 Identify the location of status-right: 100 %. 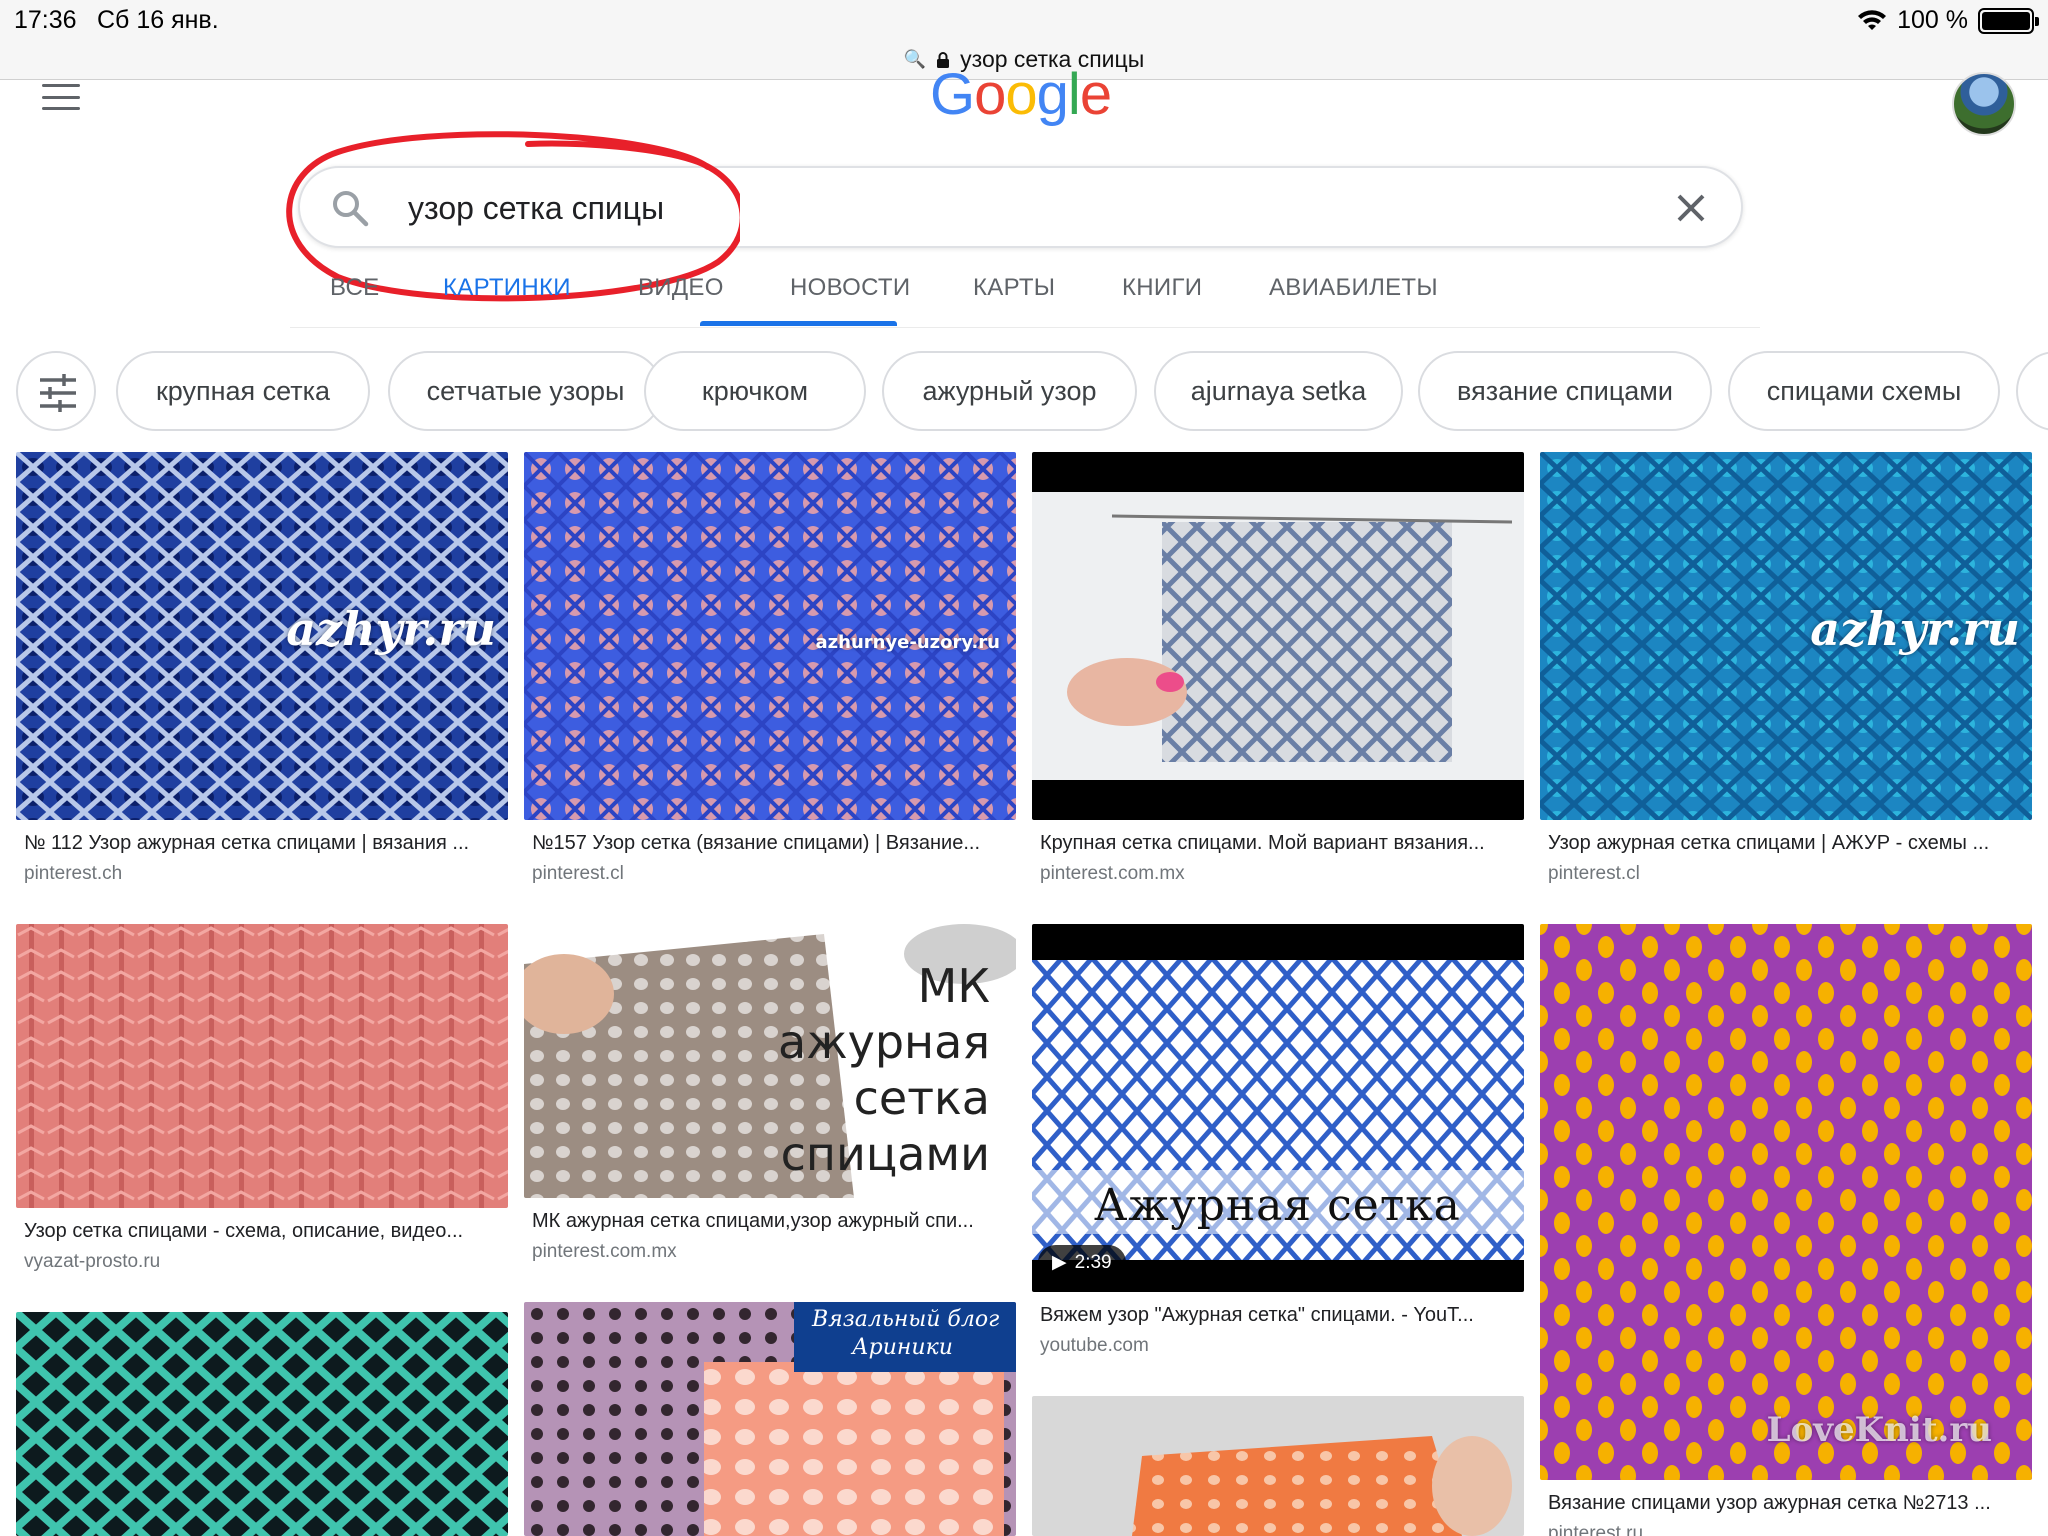
(1948, 20).